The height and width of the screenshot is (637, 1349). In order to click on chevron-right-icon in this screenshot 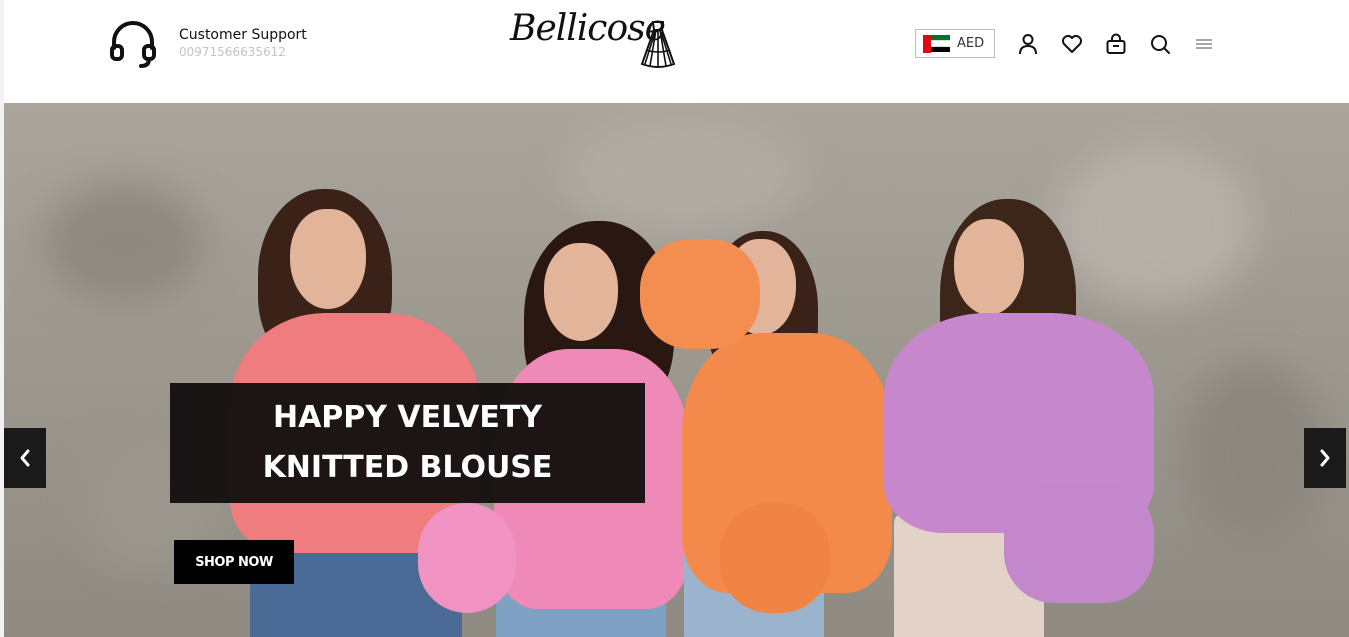, I will do `click(1325, 458)`.